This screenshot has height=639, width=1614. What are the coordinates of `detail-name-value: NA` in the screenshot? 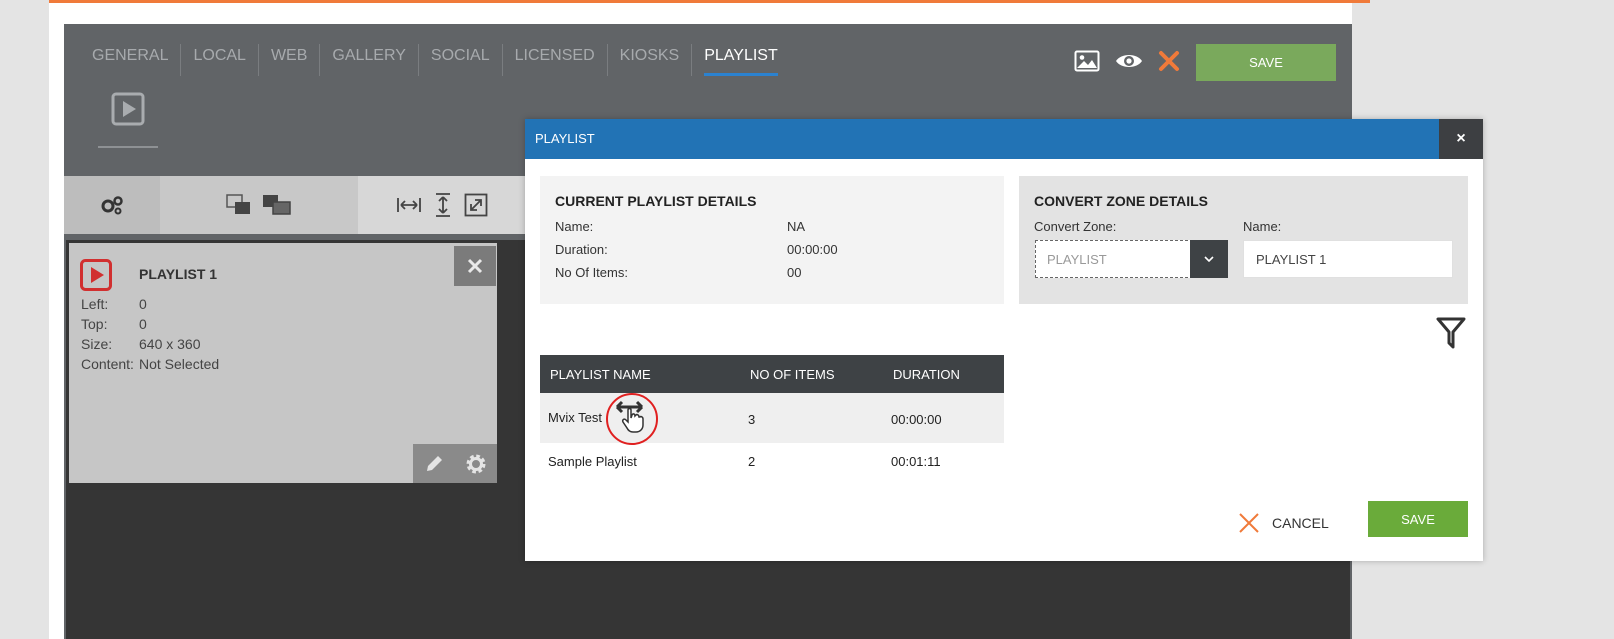 It's located at (796, 226).